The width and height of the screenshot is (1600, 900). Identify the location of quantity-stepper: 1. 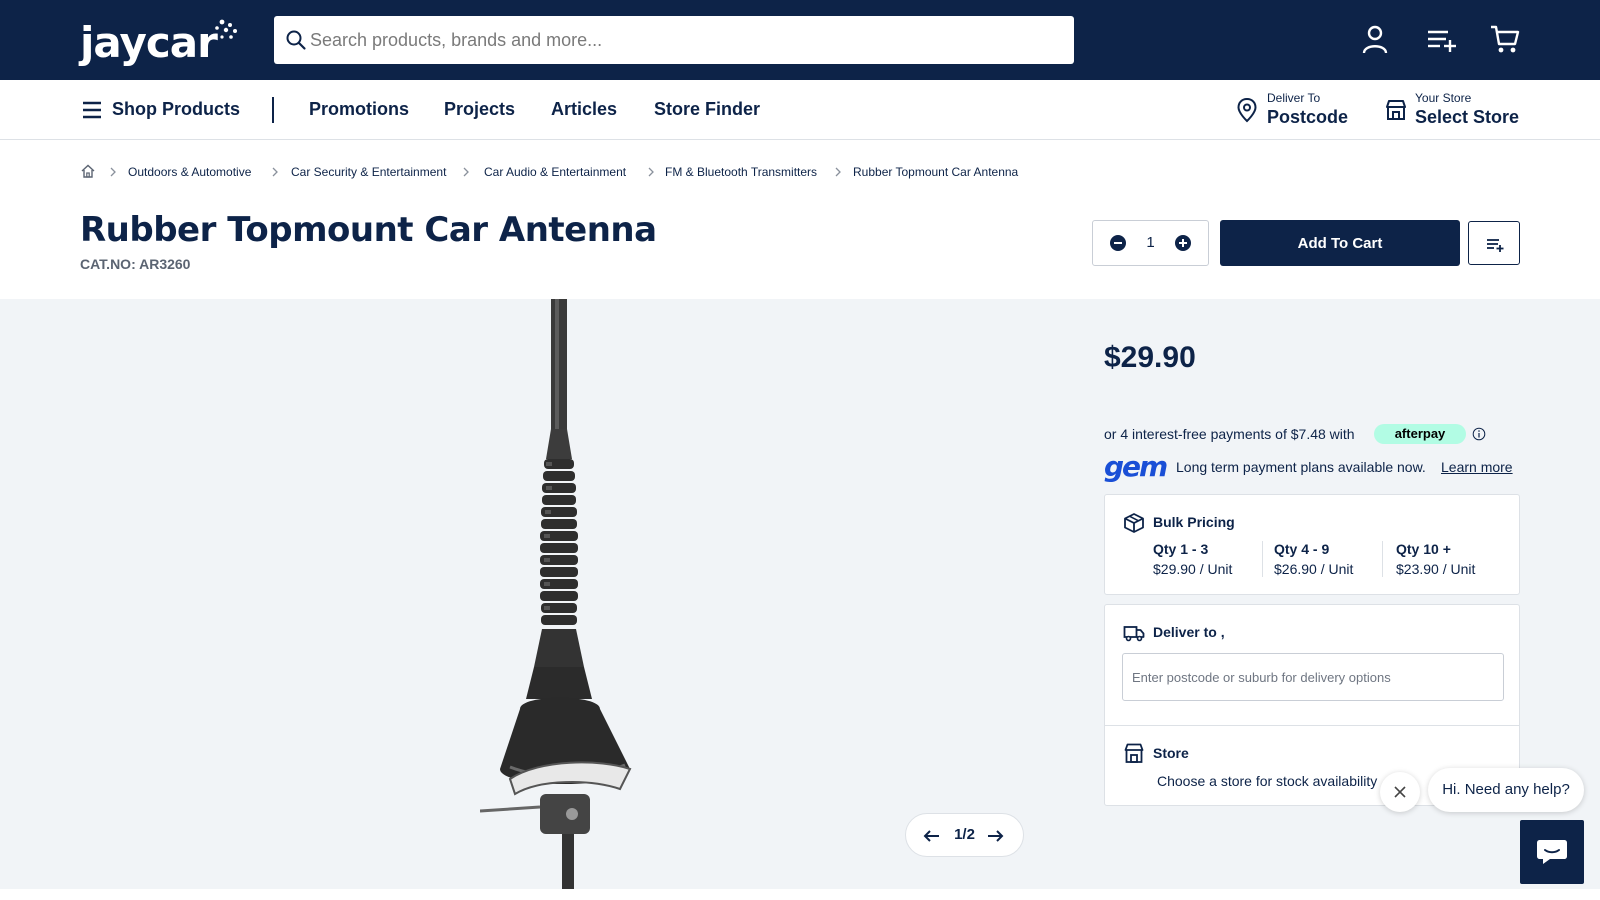
(1150, 243).